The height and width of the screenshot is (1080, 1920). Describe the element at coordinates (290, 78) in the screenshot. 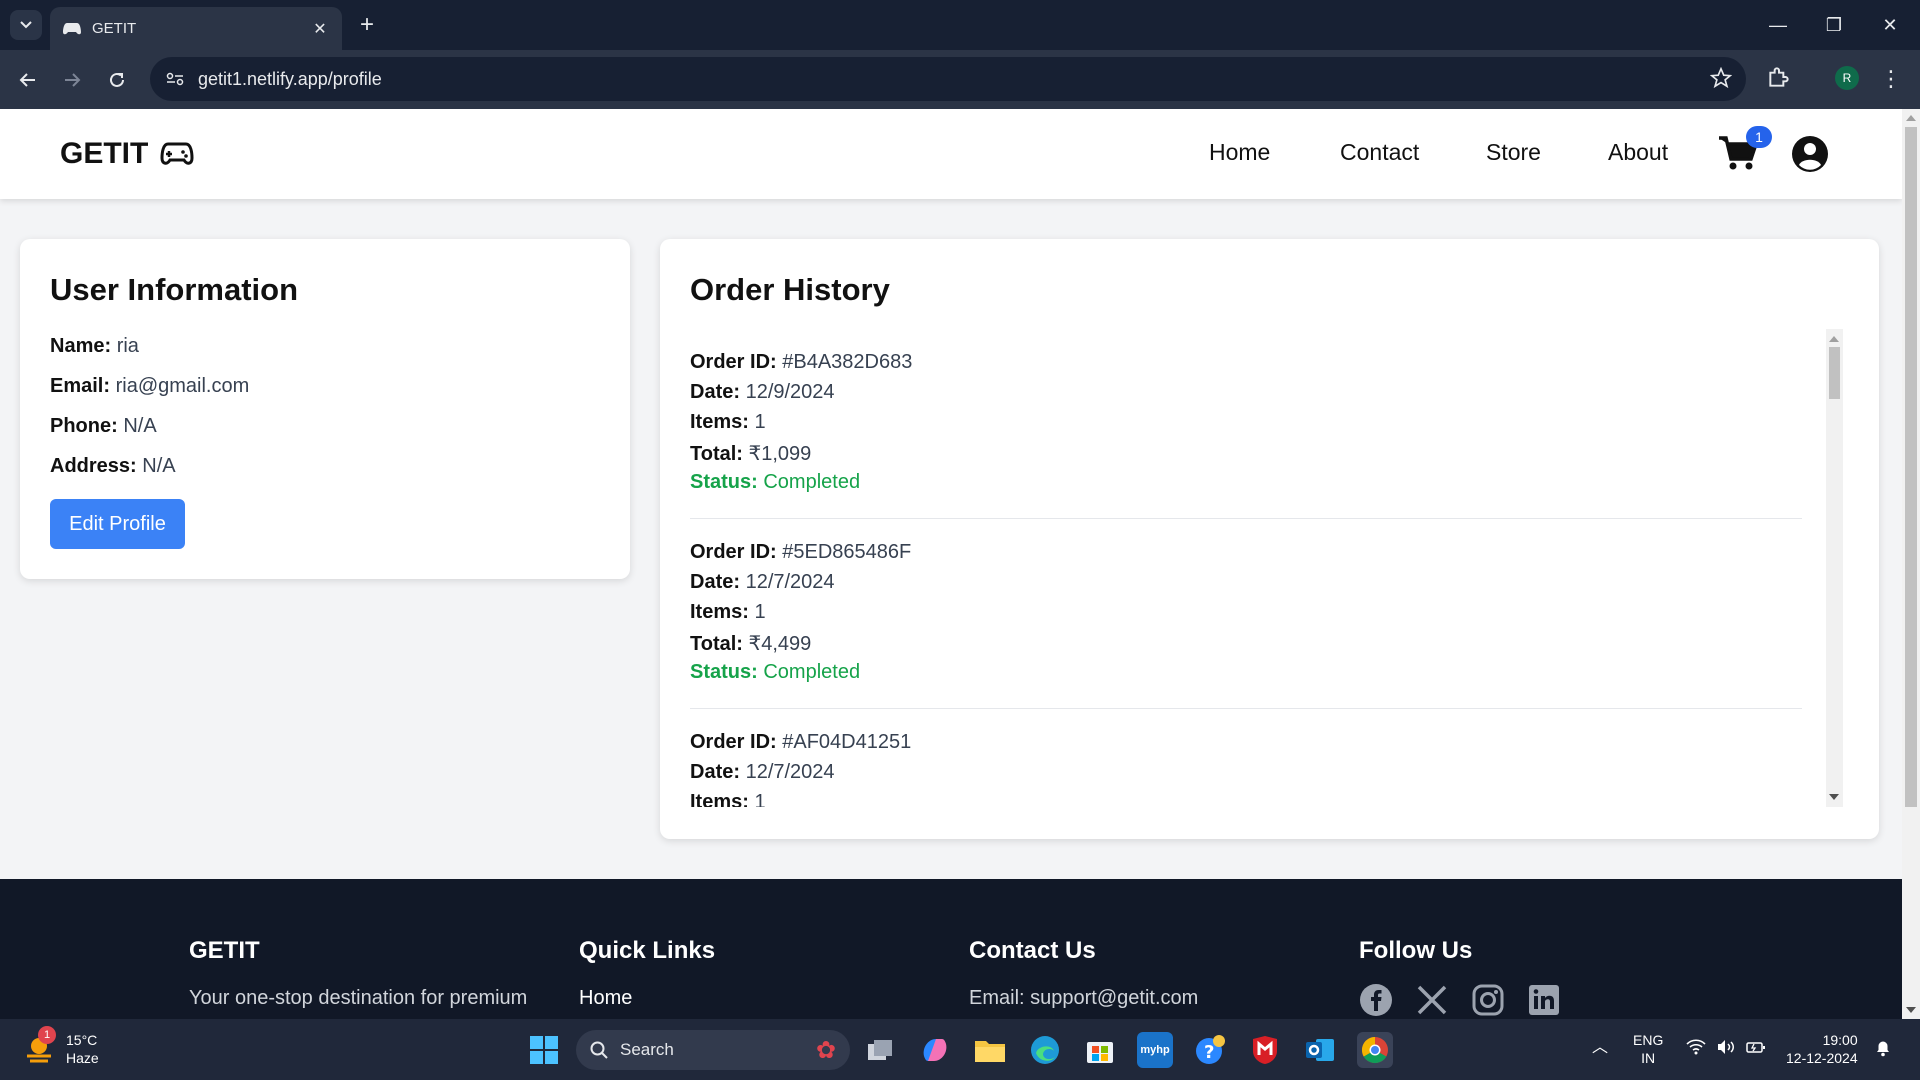

I see `url-text: getit1.netlify.app/profile` at that location.